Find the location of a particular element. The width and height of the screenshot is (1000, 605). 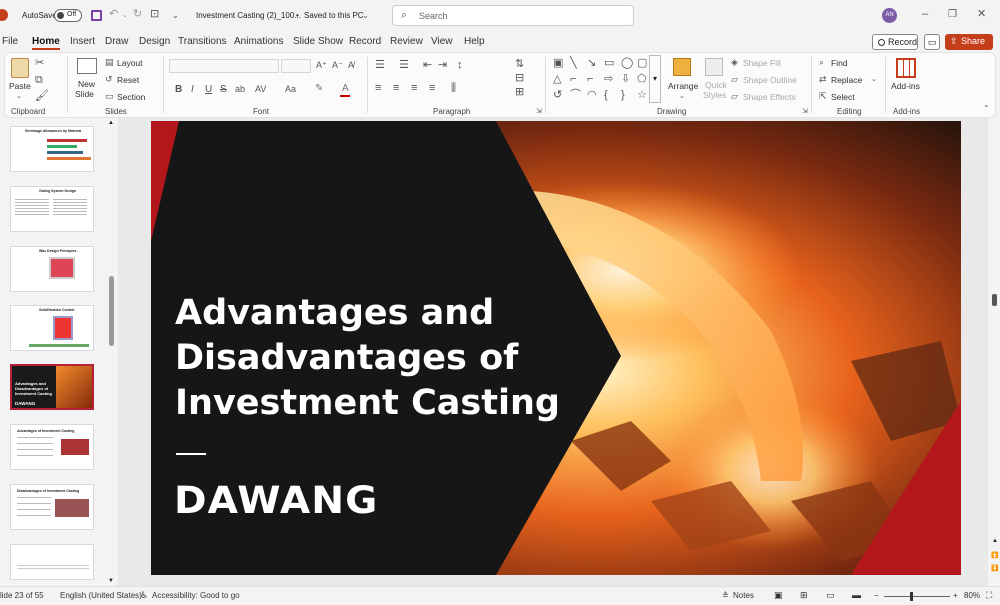

avatar: AN is located at coordinates (889, 15).